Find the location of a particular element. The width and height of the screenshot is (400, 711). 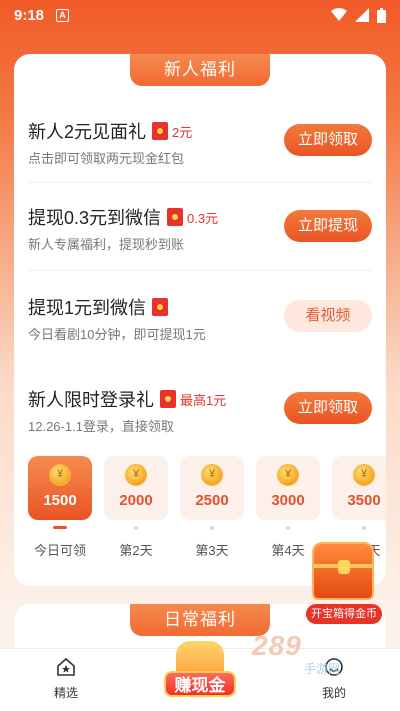

bottom-nav: 精选 赚现金 我的 is located at coordinates (200, 676).